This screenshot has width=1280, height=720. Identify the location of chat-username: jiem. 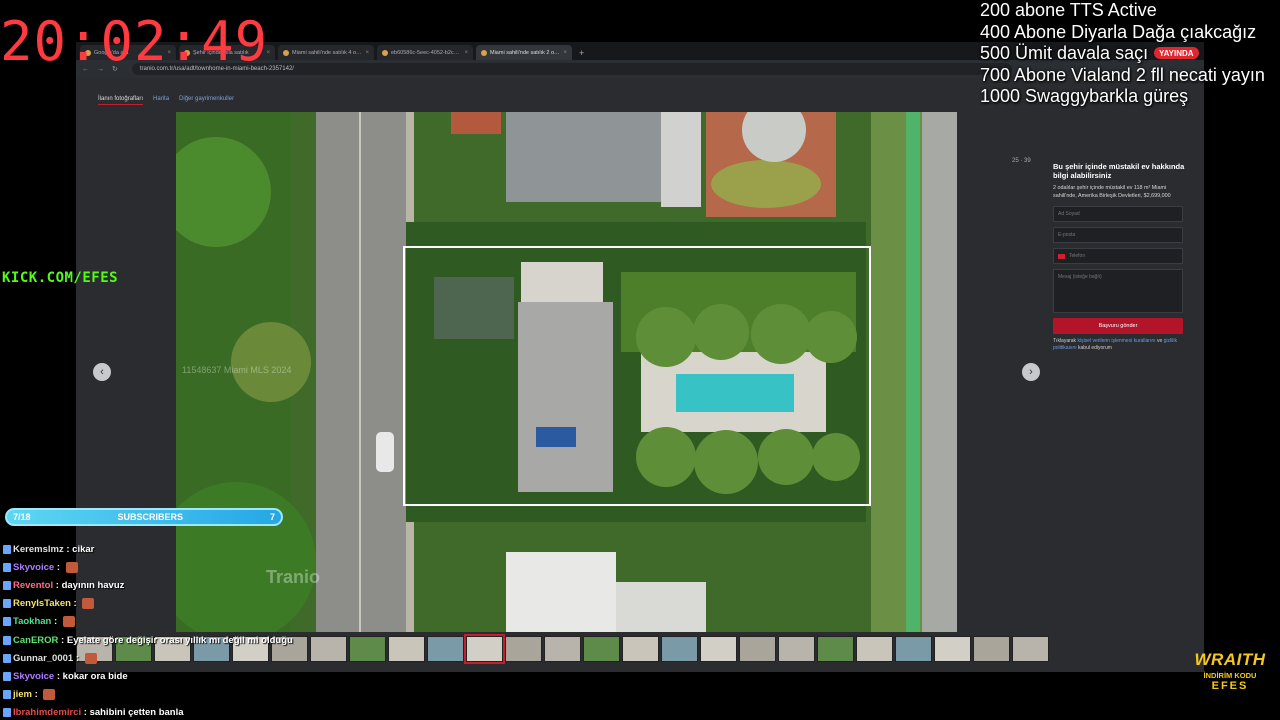
(22, 694).